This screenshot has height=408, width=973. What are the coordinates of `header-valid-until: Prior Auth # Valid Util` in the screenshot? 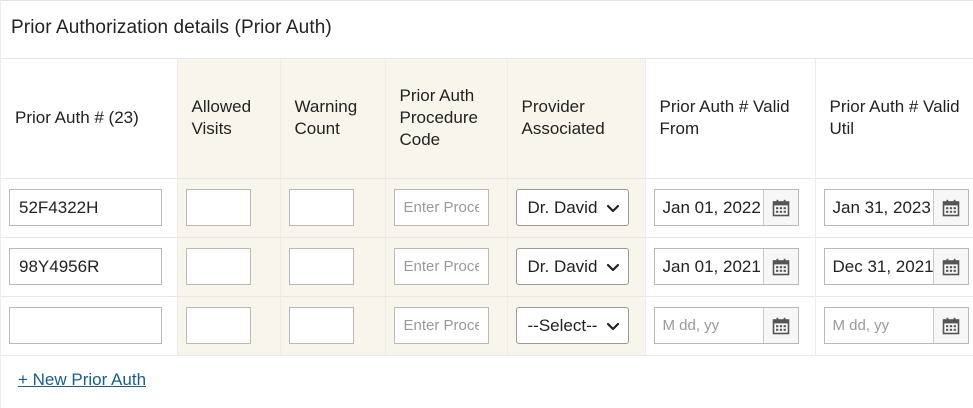 It's located at (894, 118).